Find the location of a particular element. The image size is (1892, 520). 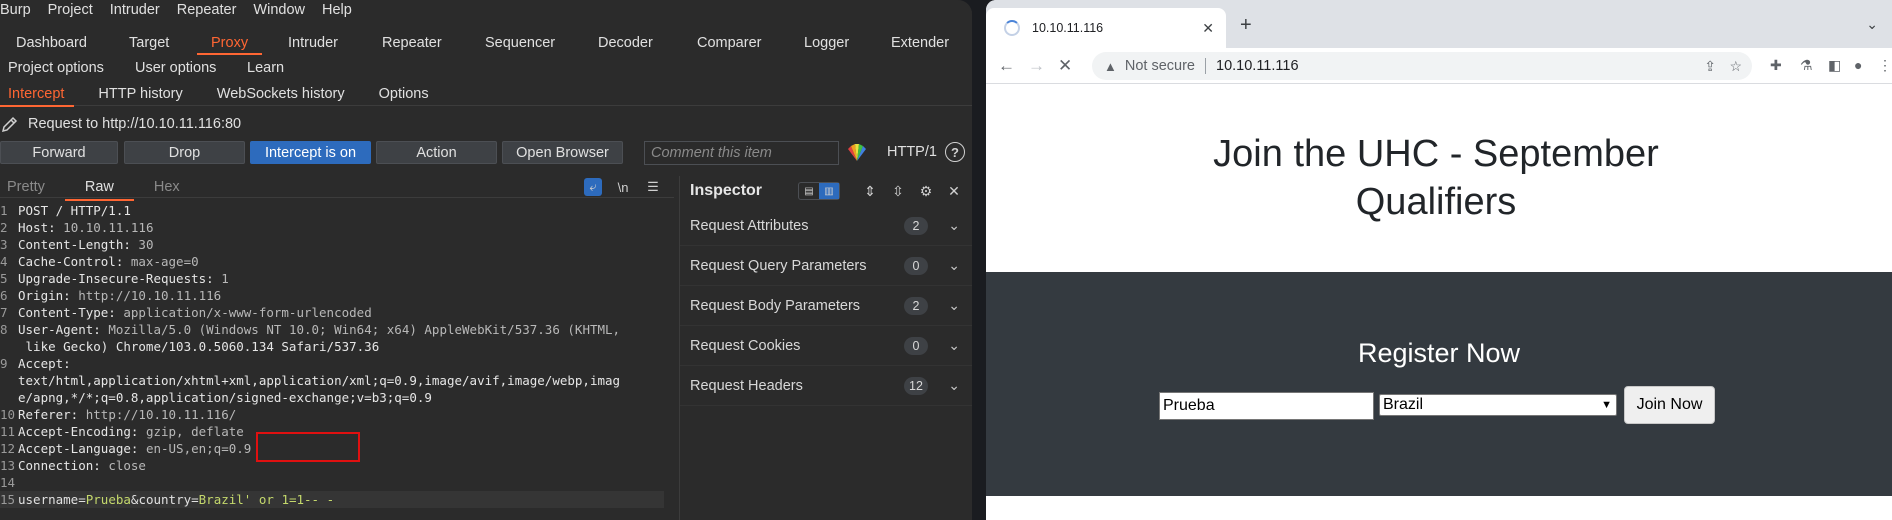

tab-learn: Learn is located at coordinates (265, 68).